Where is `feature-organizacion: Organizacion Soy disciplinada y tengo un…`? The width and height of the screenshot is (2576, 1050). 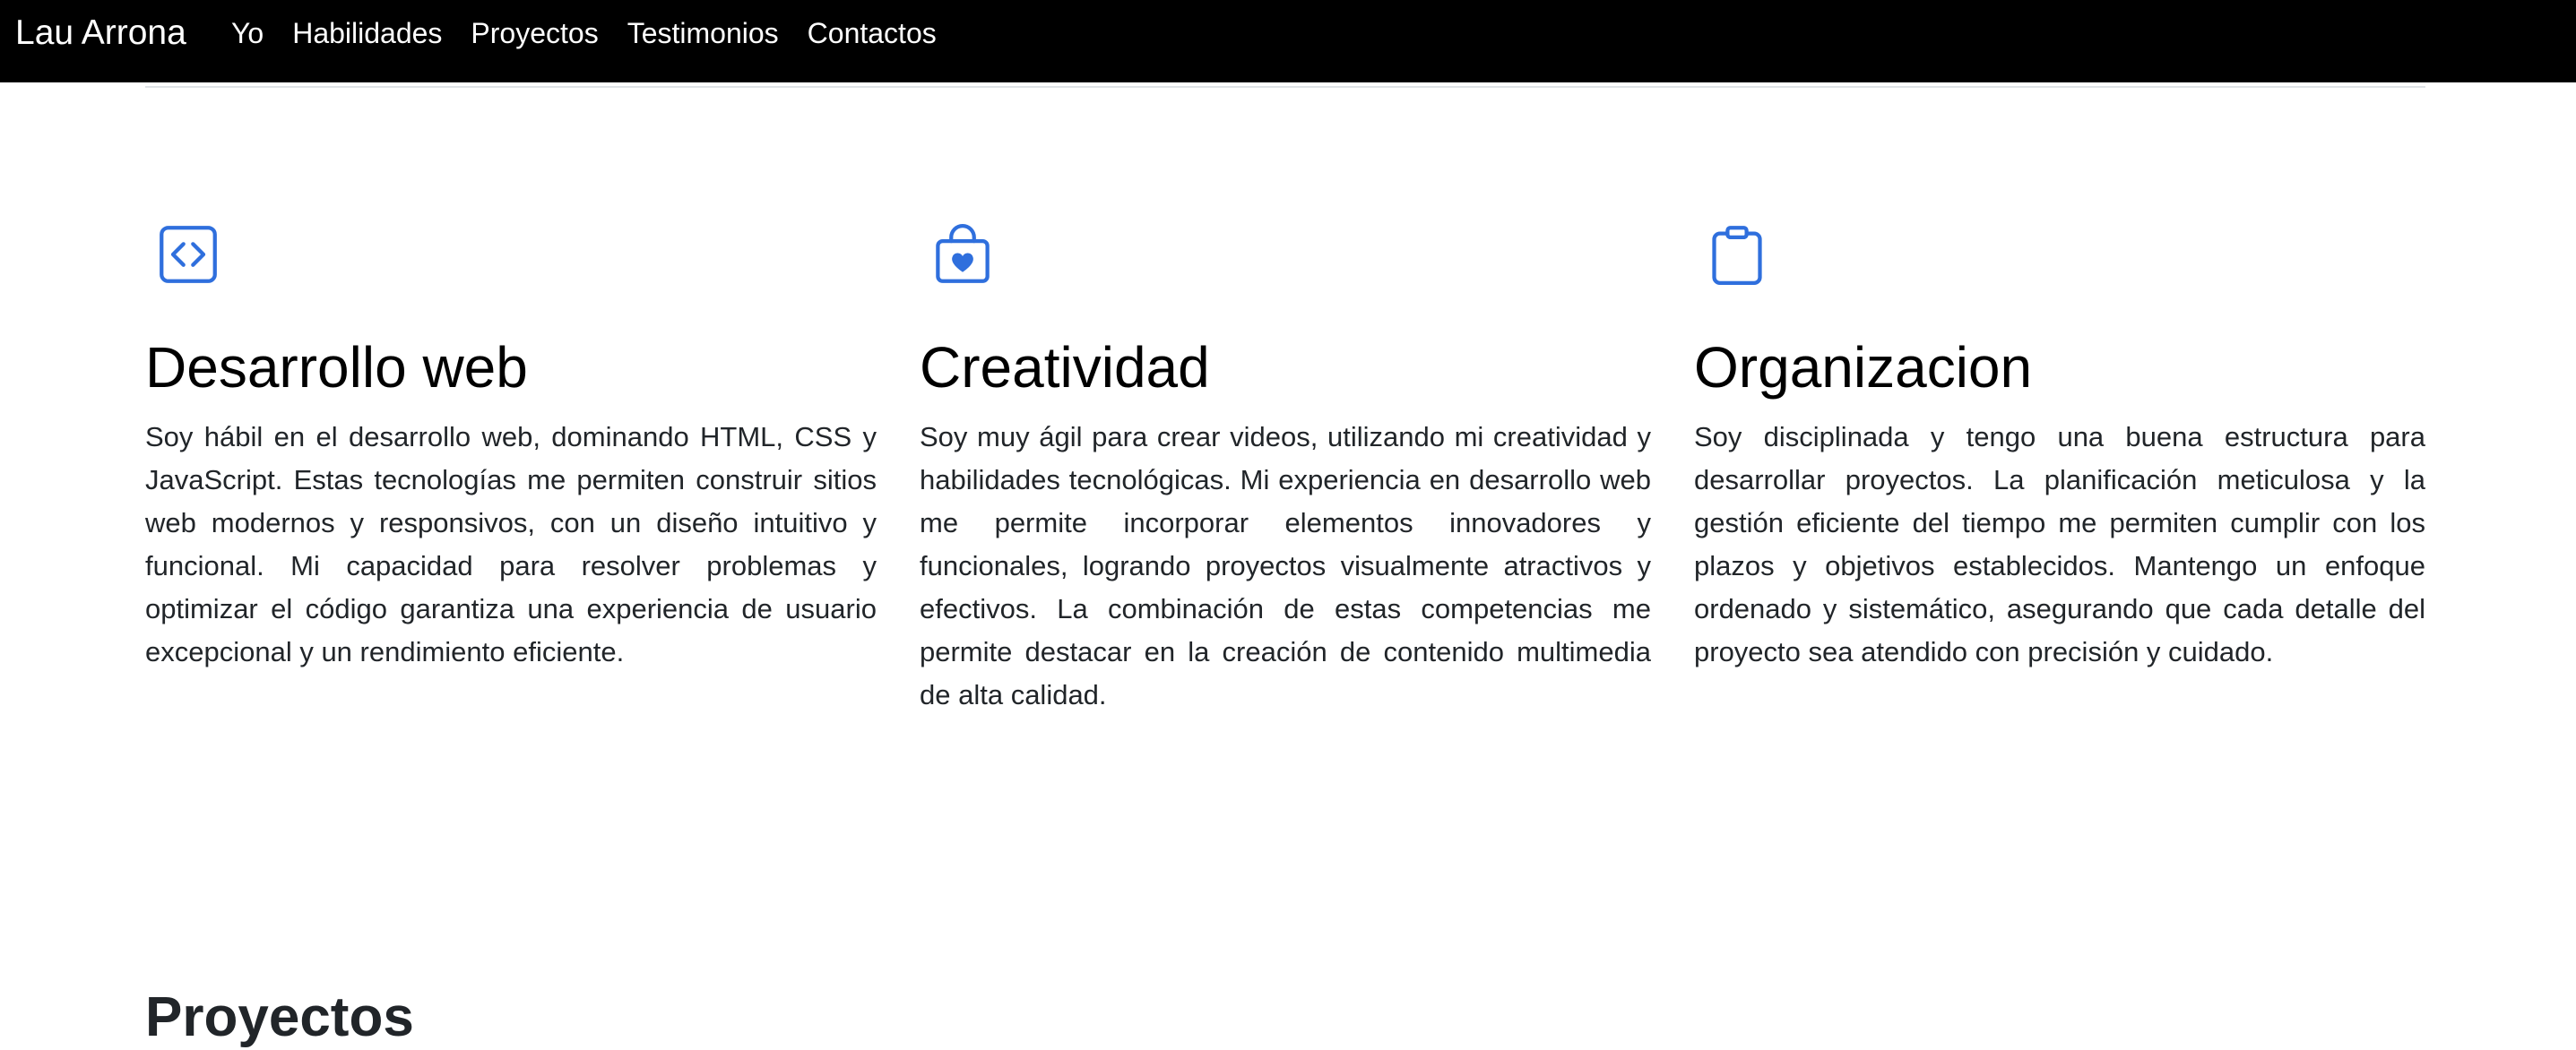
feature-organizacion: Organizacion Soy disciplinada y tengo un… is located at coordinates (2059, 464).